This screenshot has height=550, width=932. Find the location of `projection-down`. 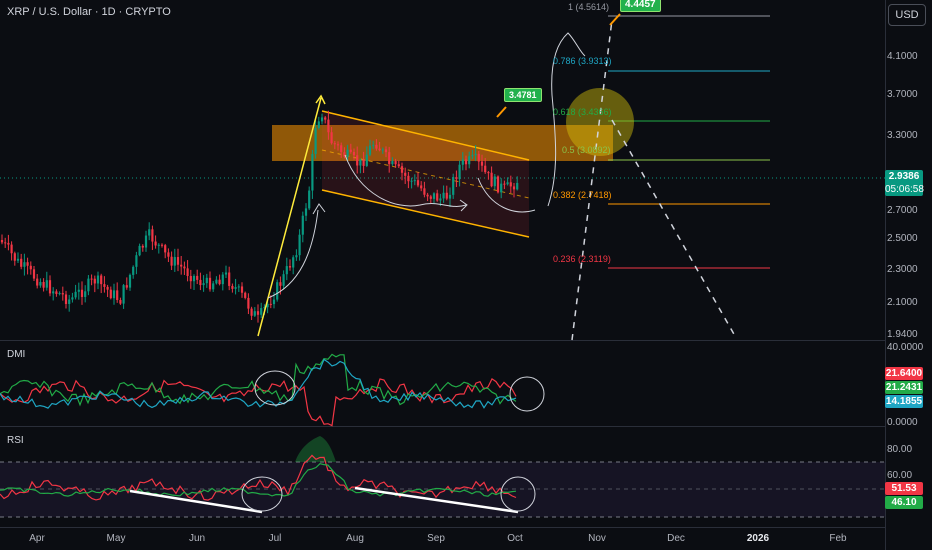

projection-down is located at coordinates (673, 228).